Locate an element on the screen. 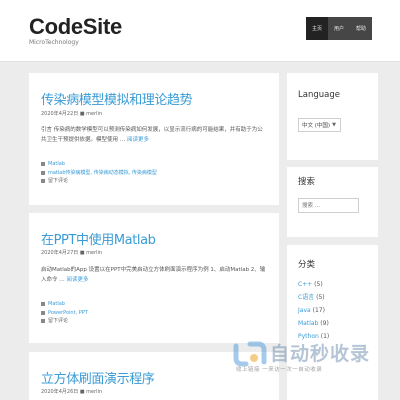 This screenshot has width=400, height=400. category-item: Java (17) is located at coordinates (313, 310).